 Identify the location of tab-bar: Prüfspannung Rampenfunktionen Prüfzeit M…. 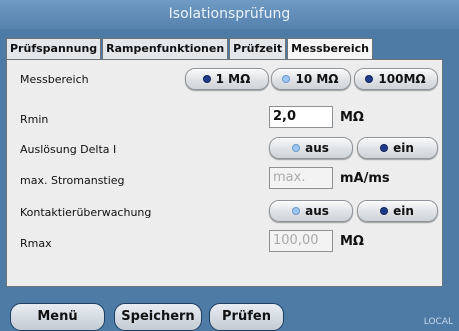
(190, 49).